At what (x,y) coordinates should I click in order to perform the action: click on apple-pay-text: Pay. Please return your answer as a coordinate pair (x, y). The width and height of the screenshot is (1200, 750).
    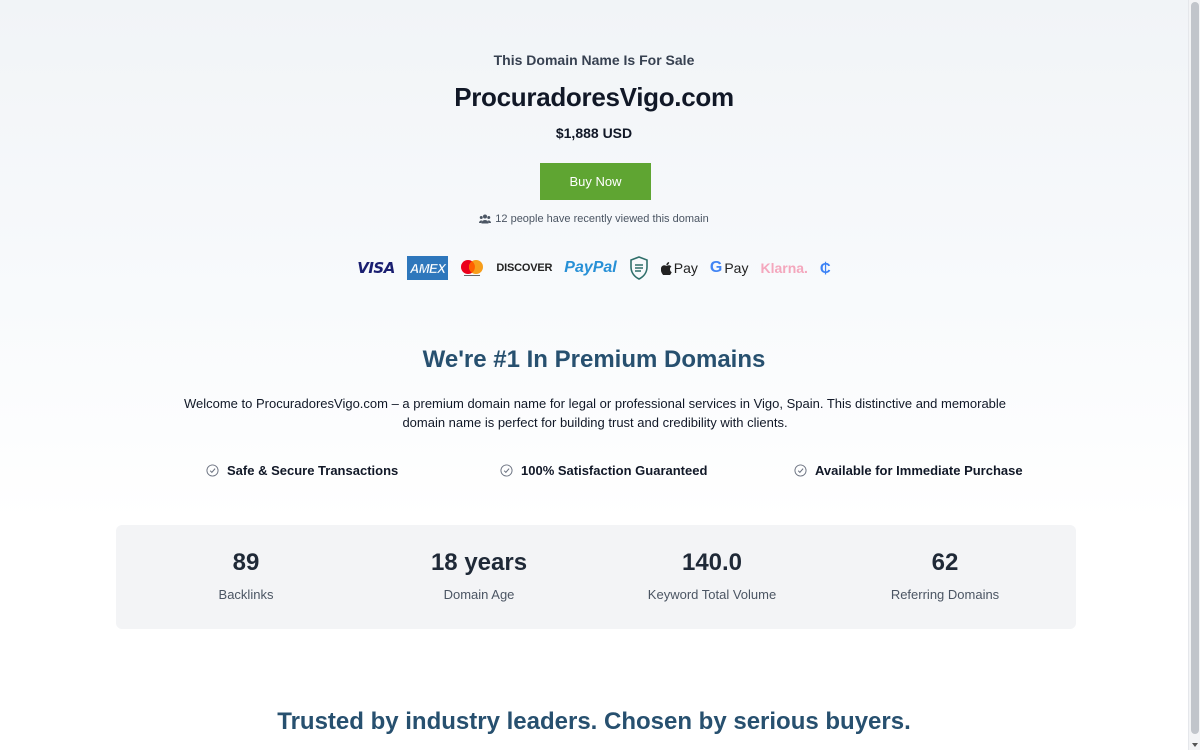
    Looking at the image, I should click on (685, 268).